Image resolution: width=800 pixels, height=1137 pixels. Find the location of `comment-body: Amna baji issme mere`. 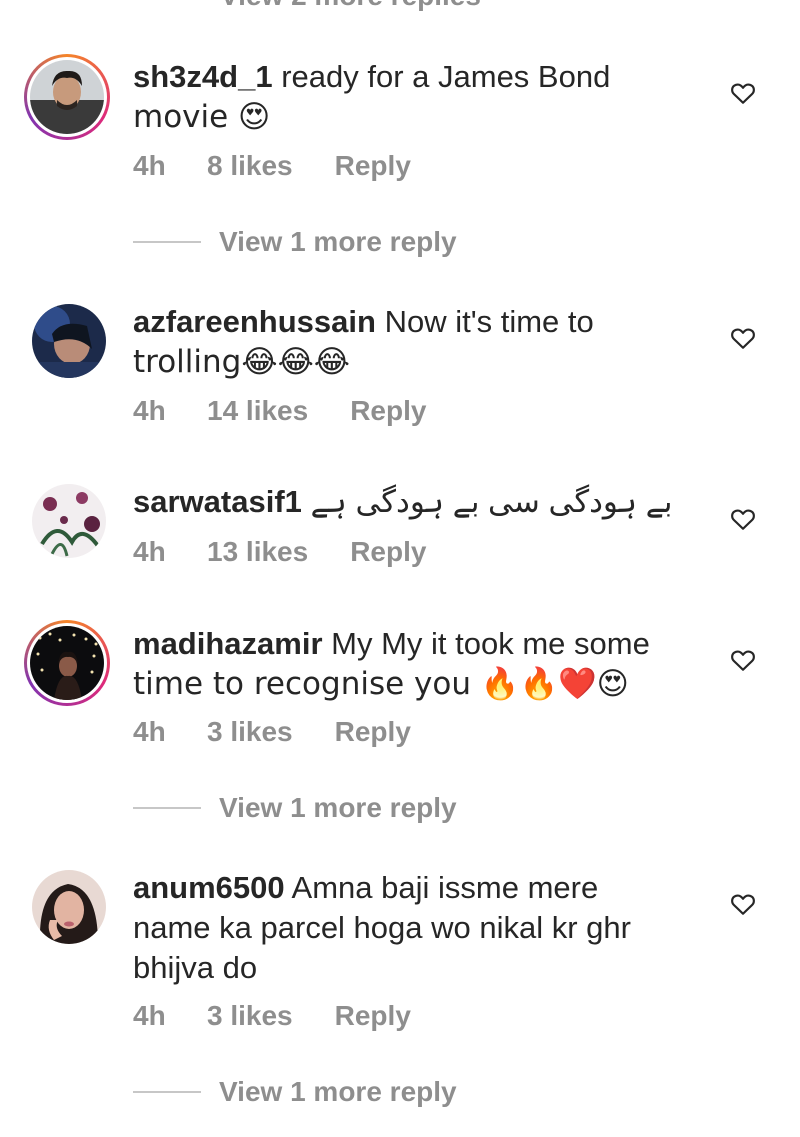

comment-body: Amna baji issme mere is located at coordinates (445, 887).